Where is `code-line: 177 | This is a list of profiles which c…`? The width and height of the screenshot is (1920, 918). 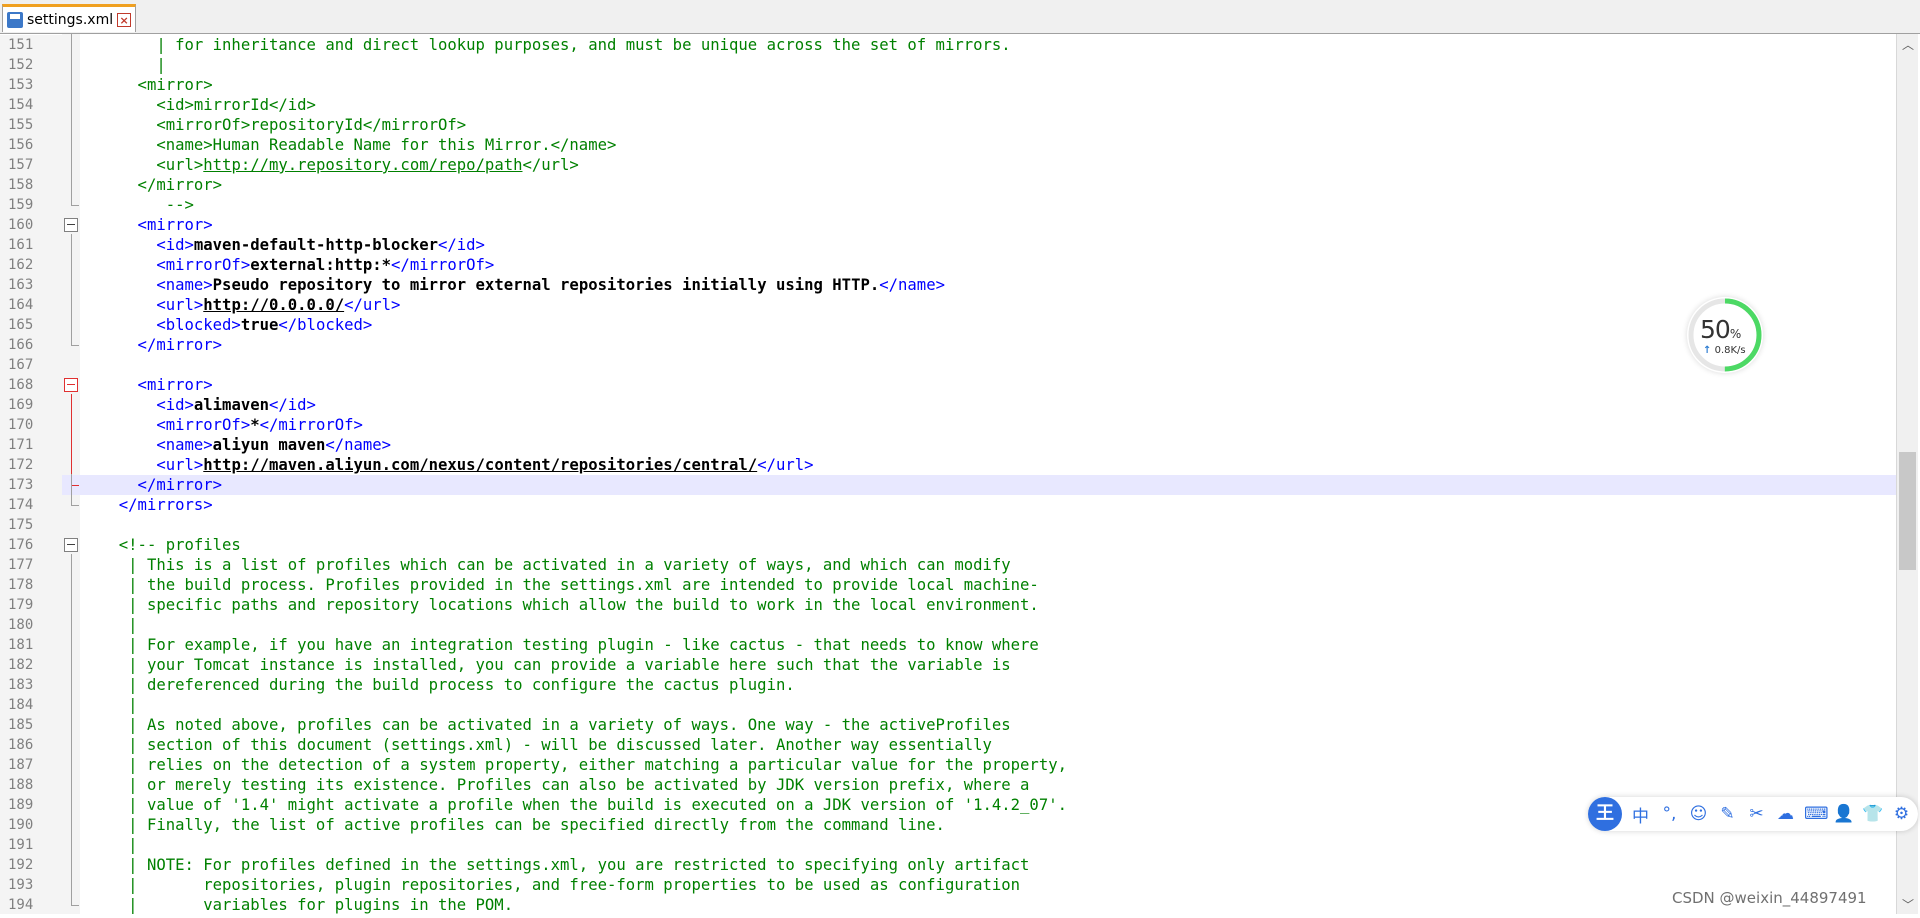
code-line: 177 | This is a list of profiles which c… is located at coordinates (948, 565).